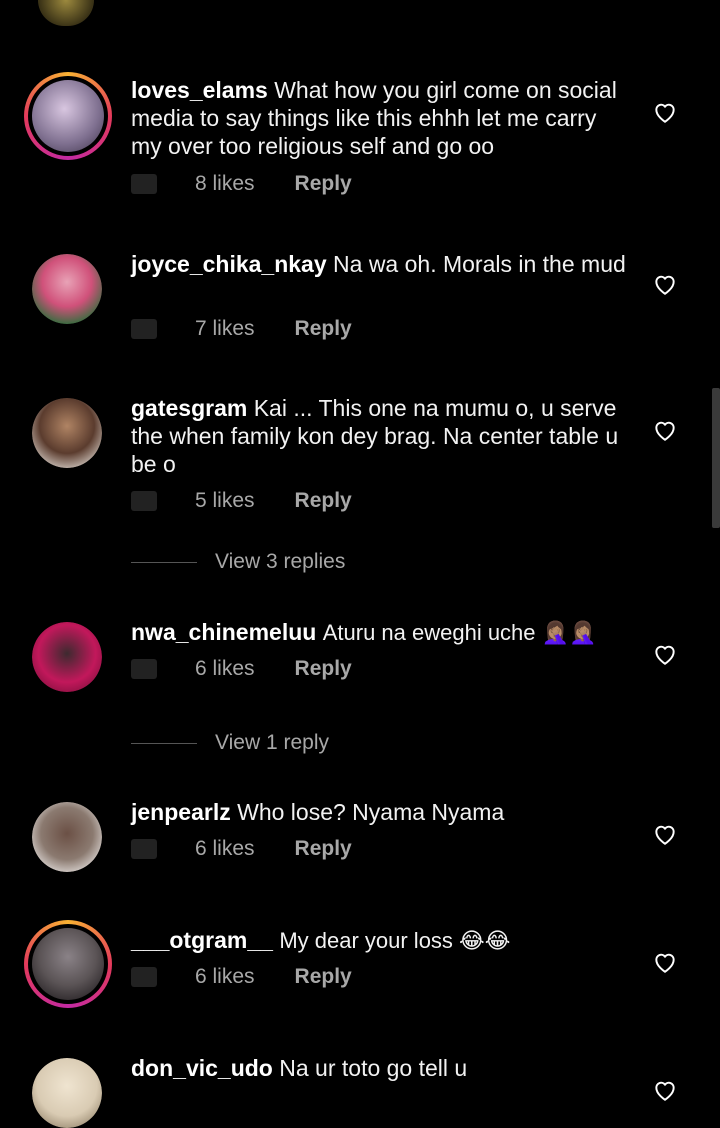 The width and height of the screenshot is (720, 1128). I want to click on scrollbar, so click(716, 458).